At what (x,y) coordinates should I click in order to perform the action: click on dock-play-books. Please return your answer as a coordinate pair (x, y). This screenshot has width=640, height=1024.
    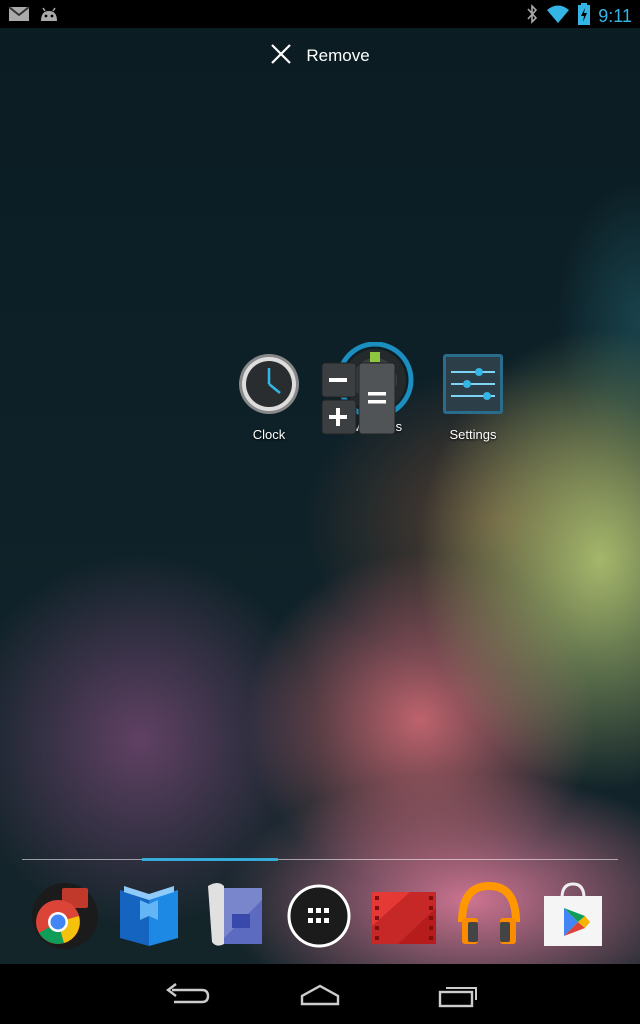
    Looking at the image, I should click on (151, 914).